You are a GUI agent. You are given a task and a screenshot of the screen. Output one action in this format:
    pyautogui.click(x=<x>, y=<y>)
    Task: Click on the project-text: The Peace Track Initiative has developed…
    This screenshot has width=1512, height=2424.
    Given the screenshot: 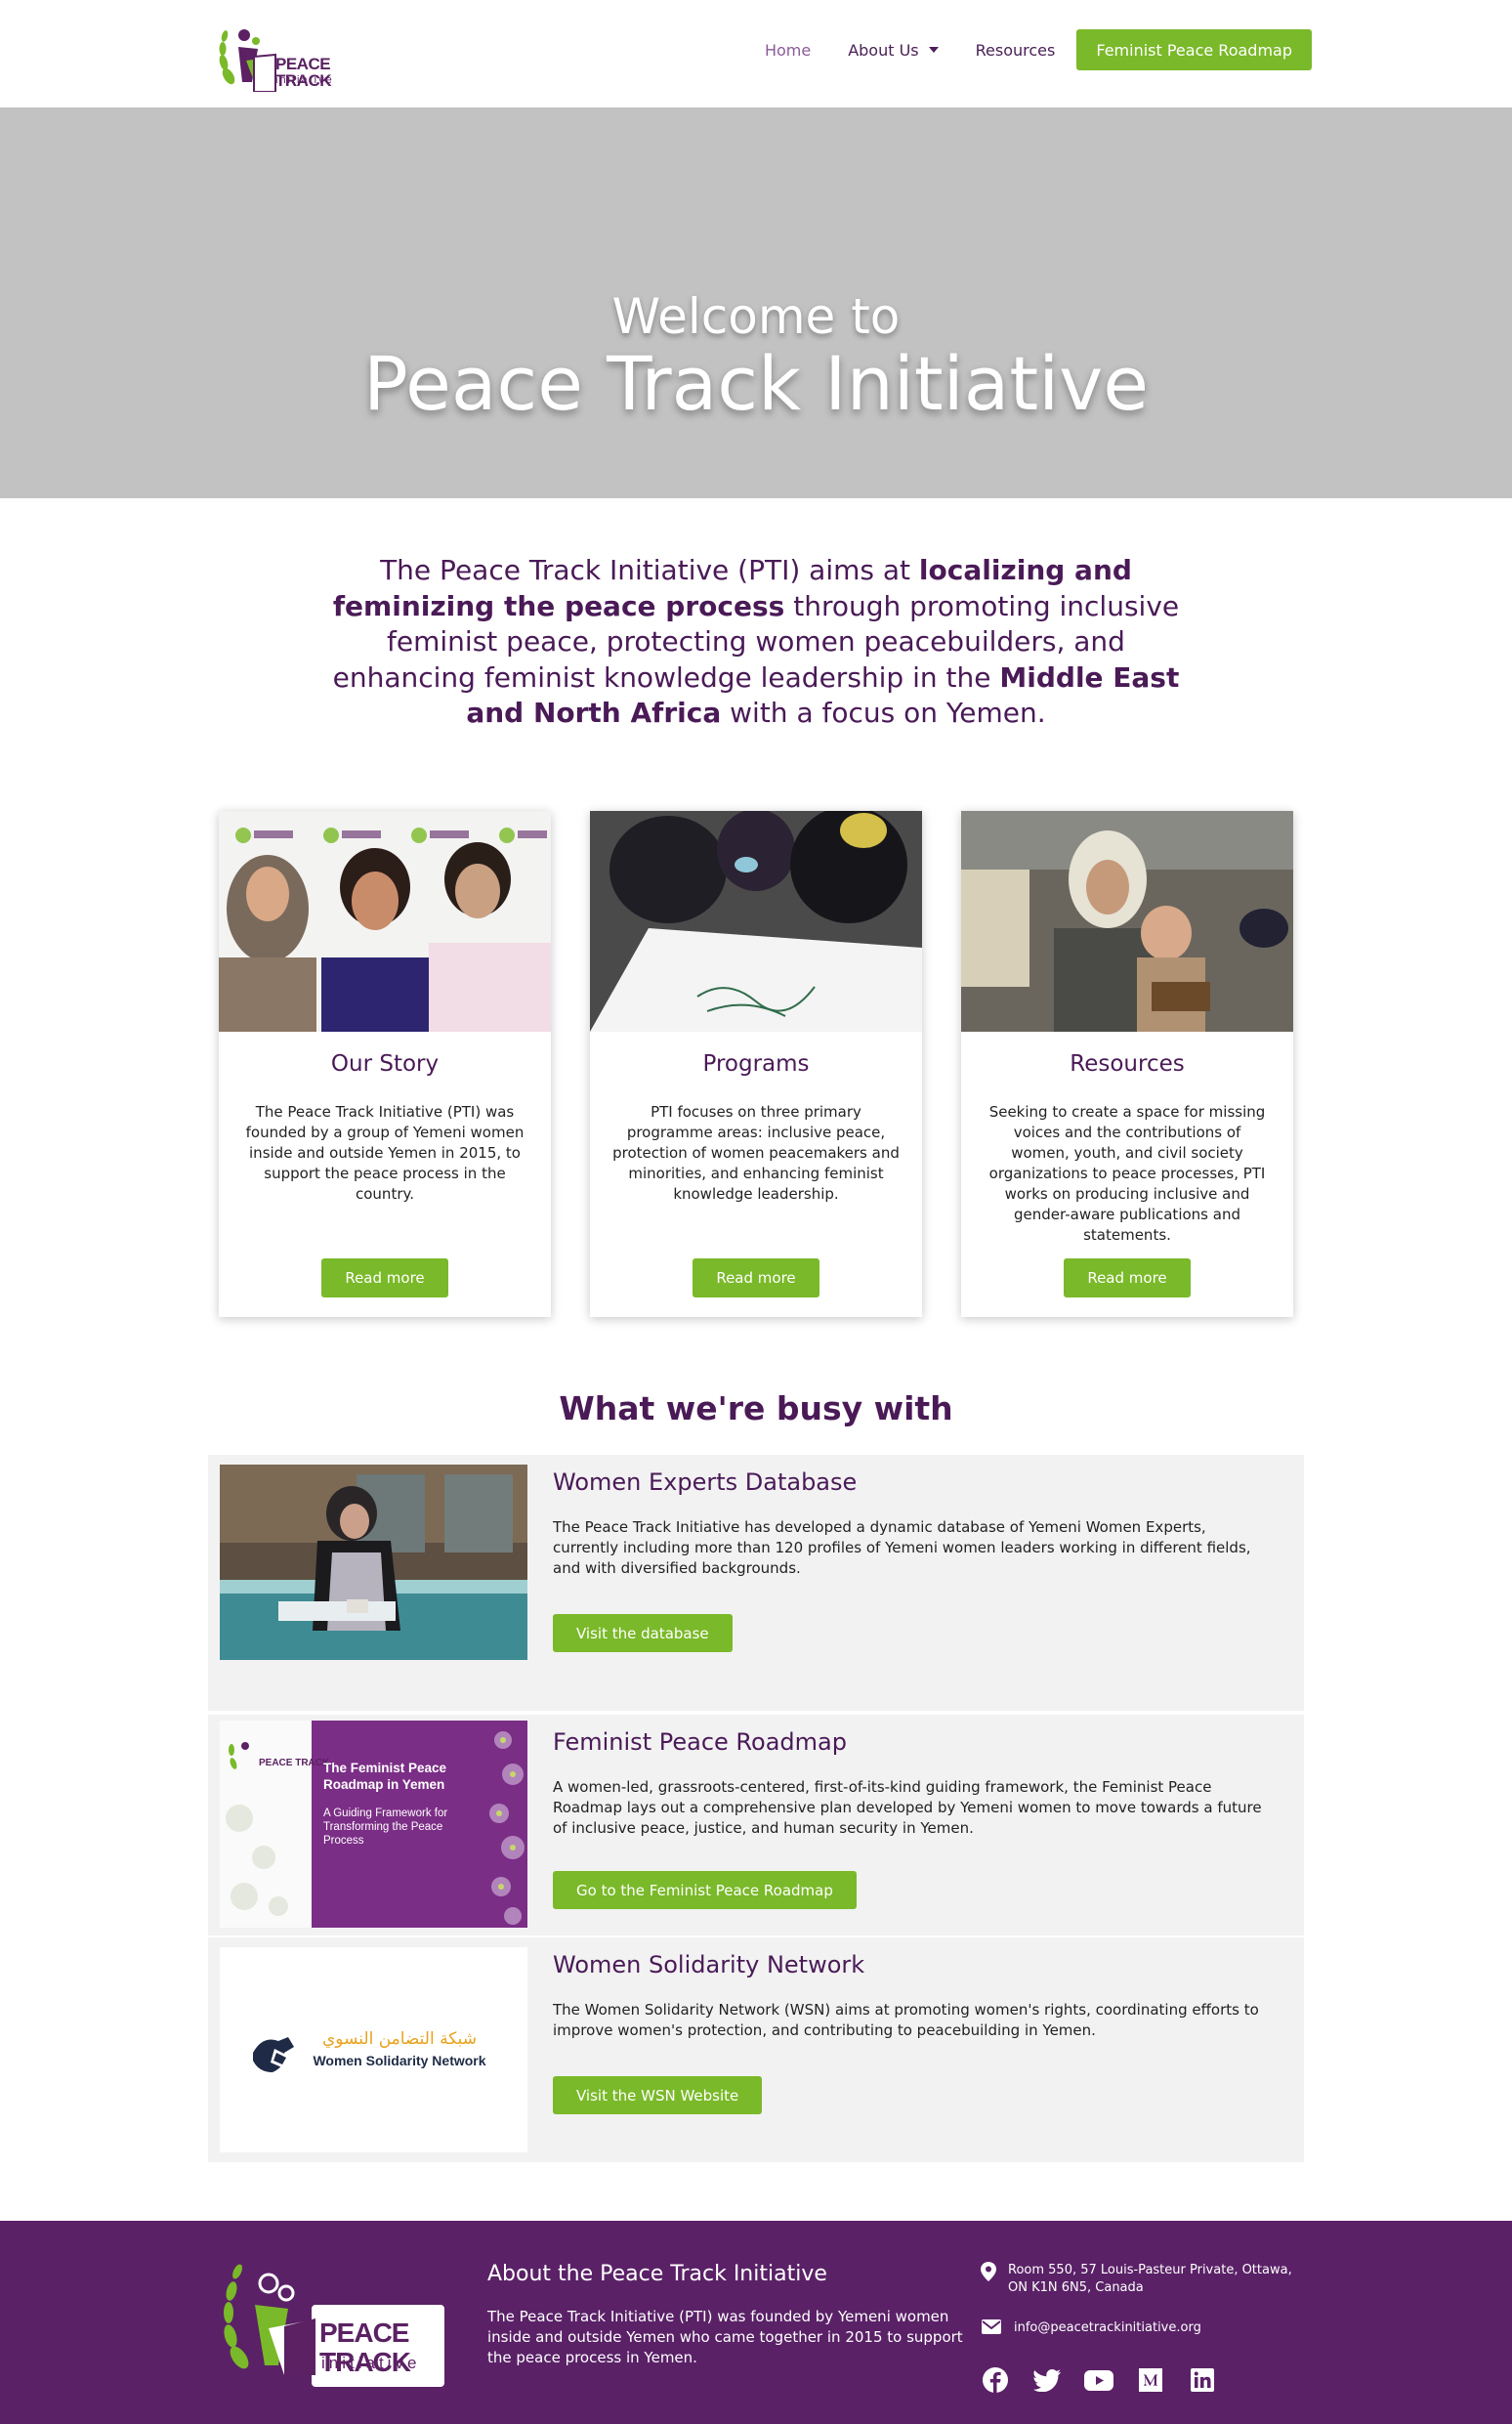 What is the action you would take?
    pyautogui.click(x=902, y=1547)
    